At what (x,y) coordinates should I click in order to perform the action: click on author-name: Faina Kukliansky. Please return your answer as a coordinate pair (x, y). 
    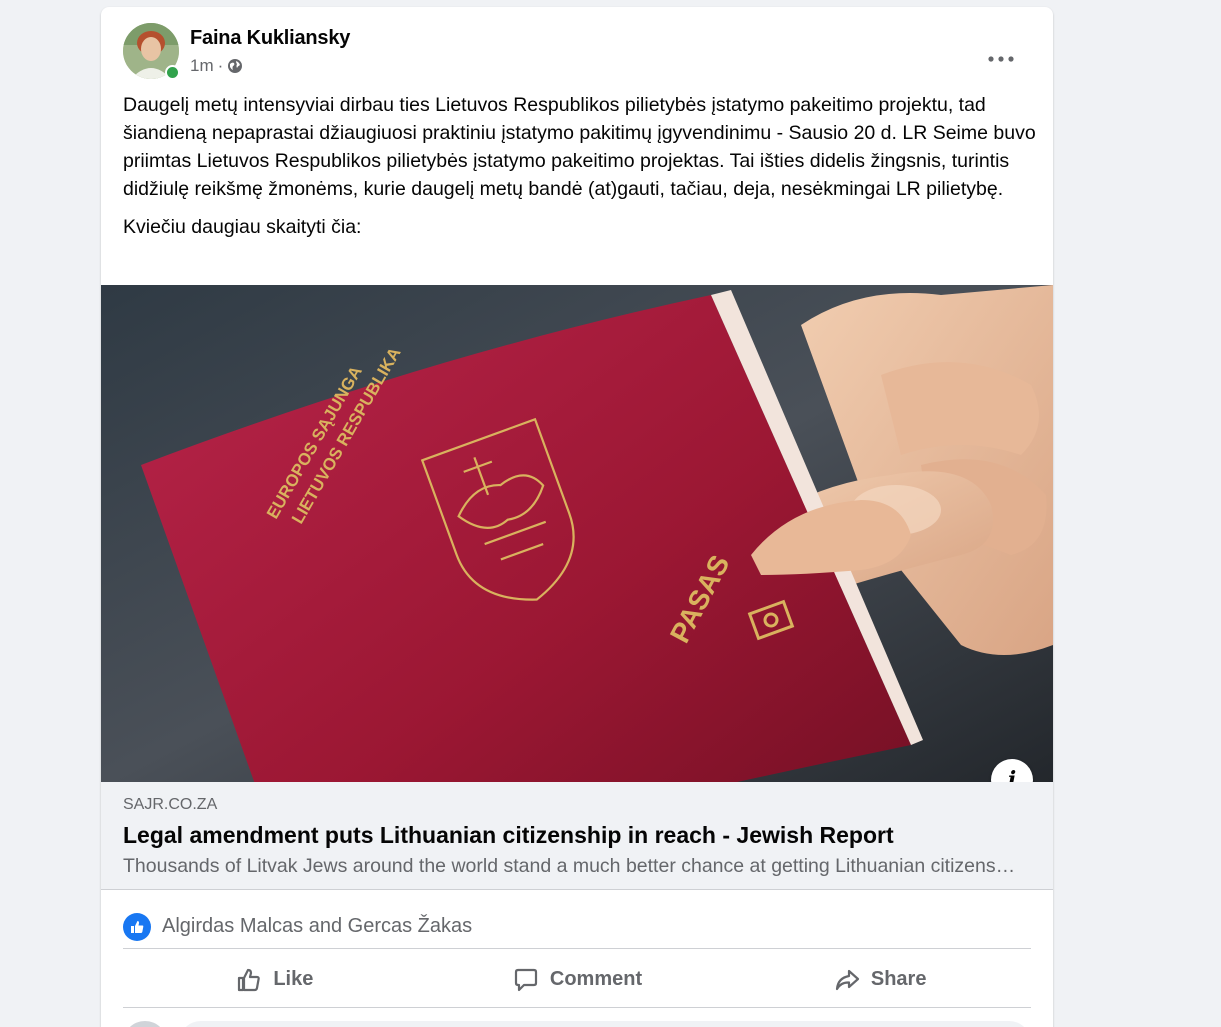
    Looking at the image, I should click on (270, 38).